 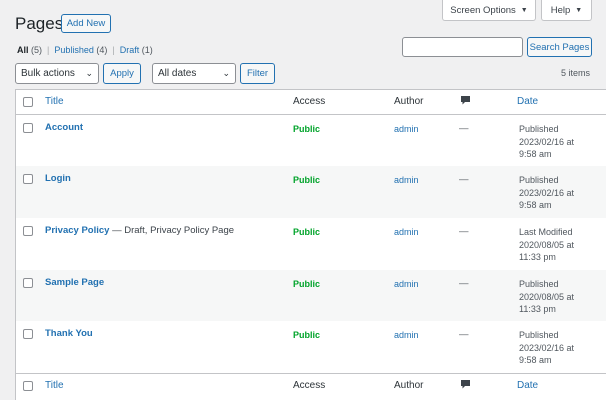 I want to click on row-date: Last Modified 2020/08/05 at 11:33 pm, so click(x=547, y=245).